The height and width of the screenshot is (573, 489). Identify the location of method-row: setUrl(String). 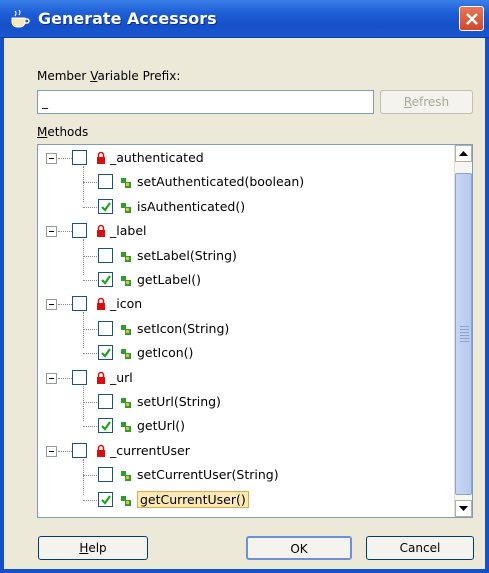
(243, 402).